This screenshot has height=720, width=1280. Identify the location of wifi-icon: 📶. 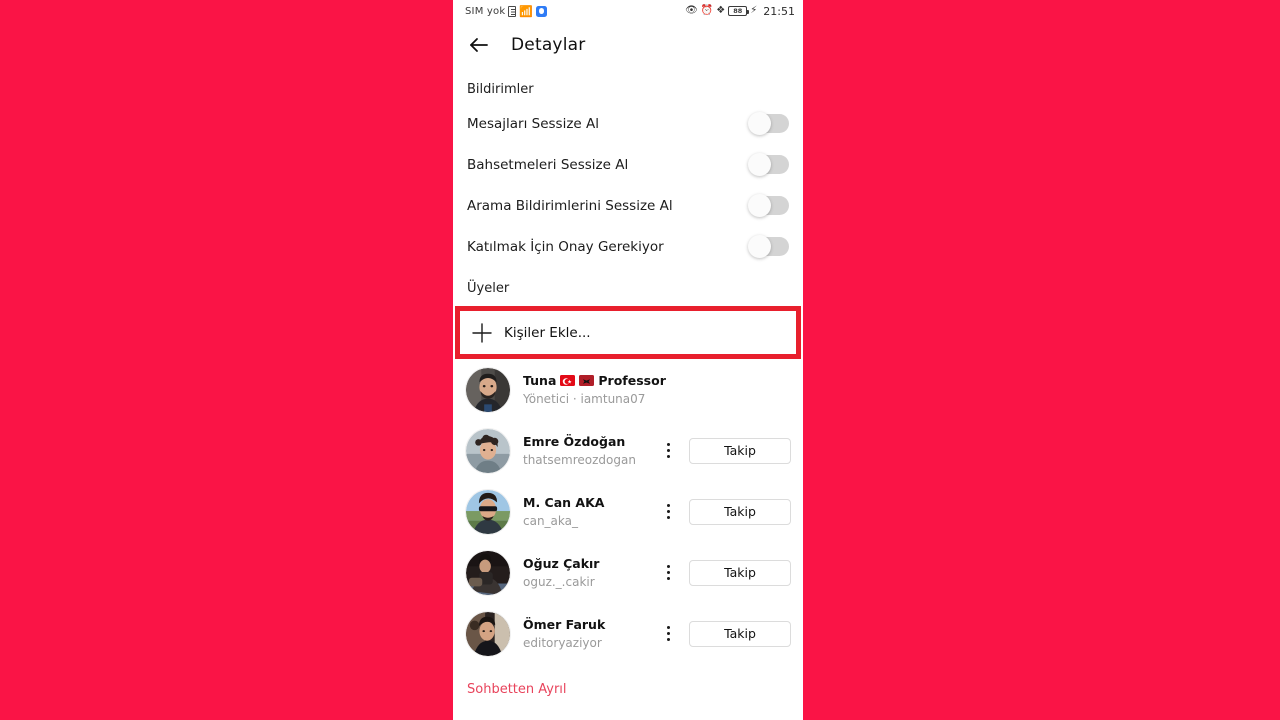
(526, 11).